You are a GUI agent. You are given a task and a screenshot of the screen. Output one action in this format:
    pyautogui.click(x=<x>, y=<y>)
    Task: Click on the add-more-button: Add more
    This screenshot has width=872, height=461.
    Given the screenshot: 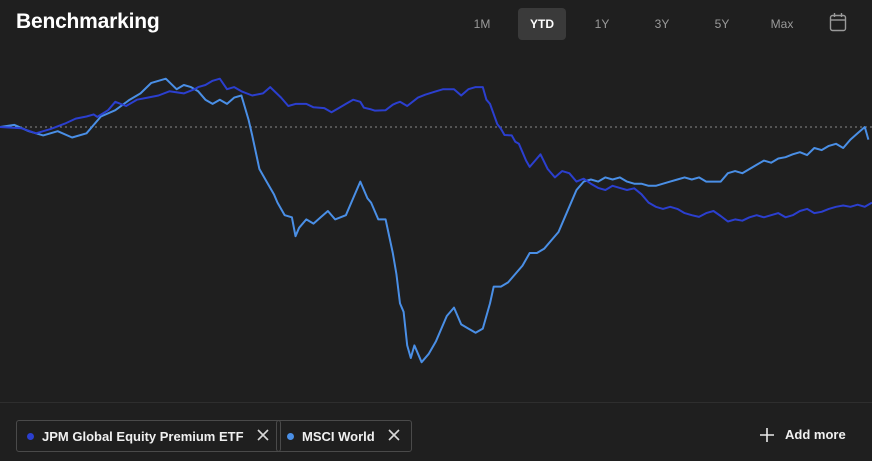 What is the action you would take?
    pyautogui.click(x=803, y=434)
    